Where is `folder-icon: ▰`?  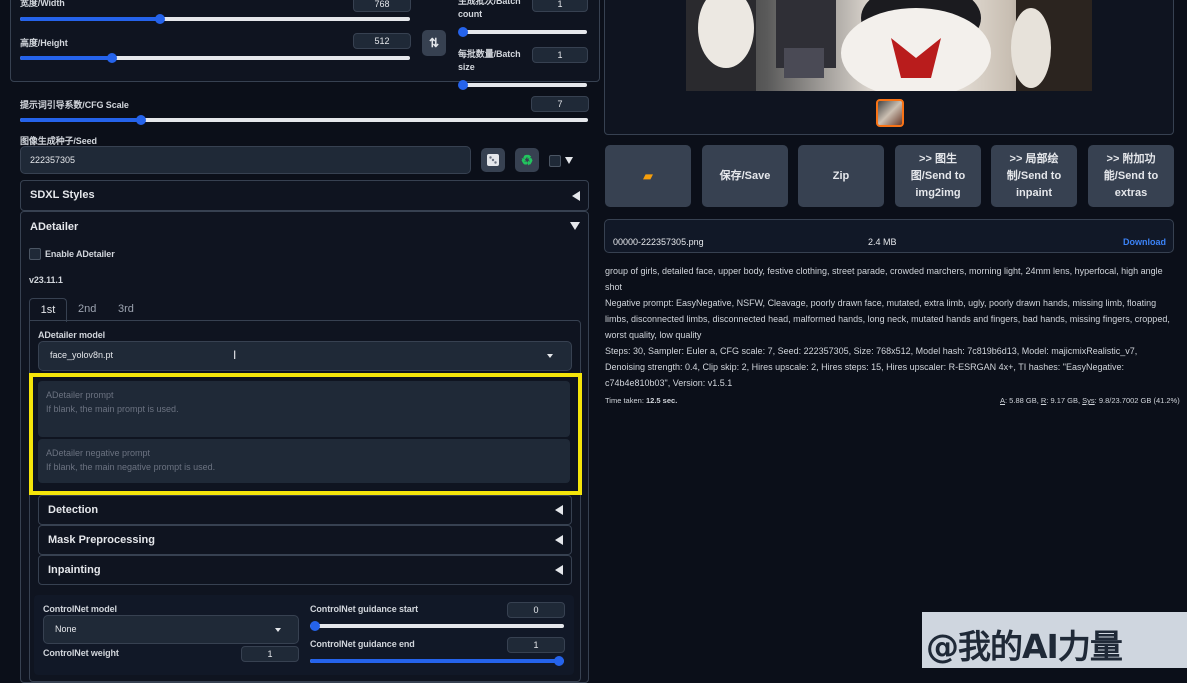
folder-icon: ▰ is located at coordinates (648, 175).